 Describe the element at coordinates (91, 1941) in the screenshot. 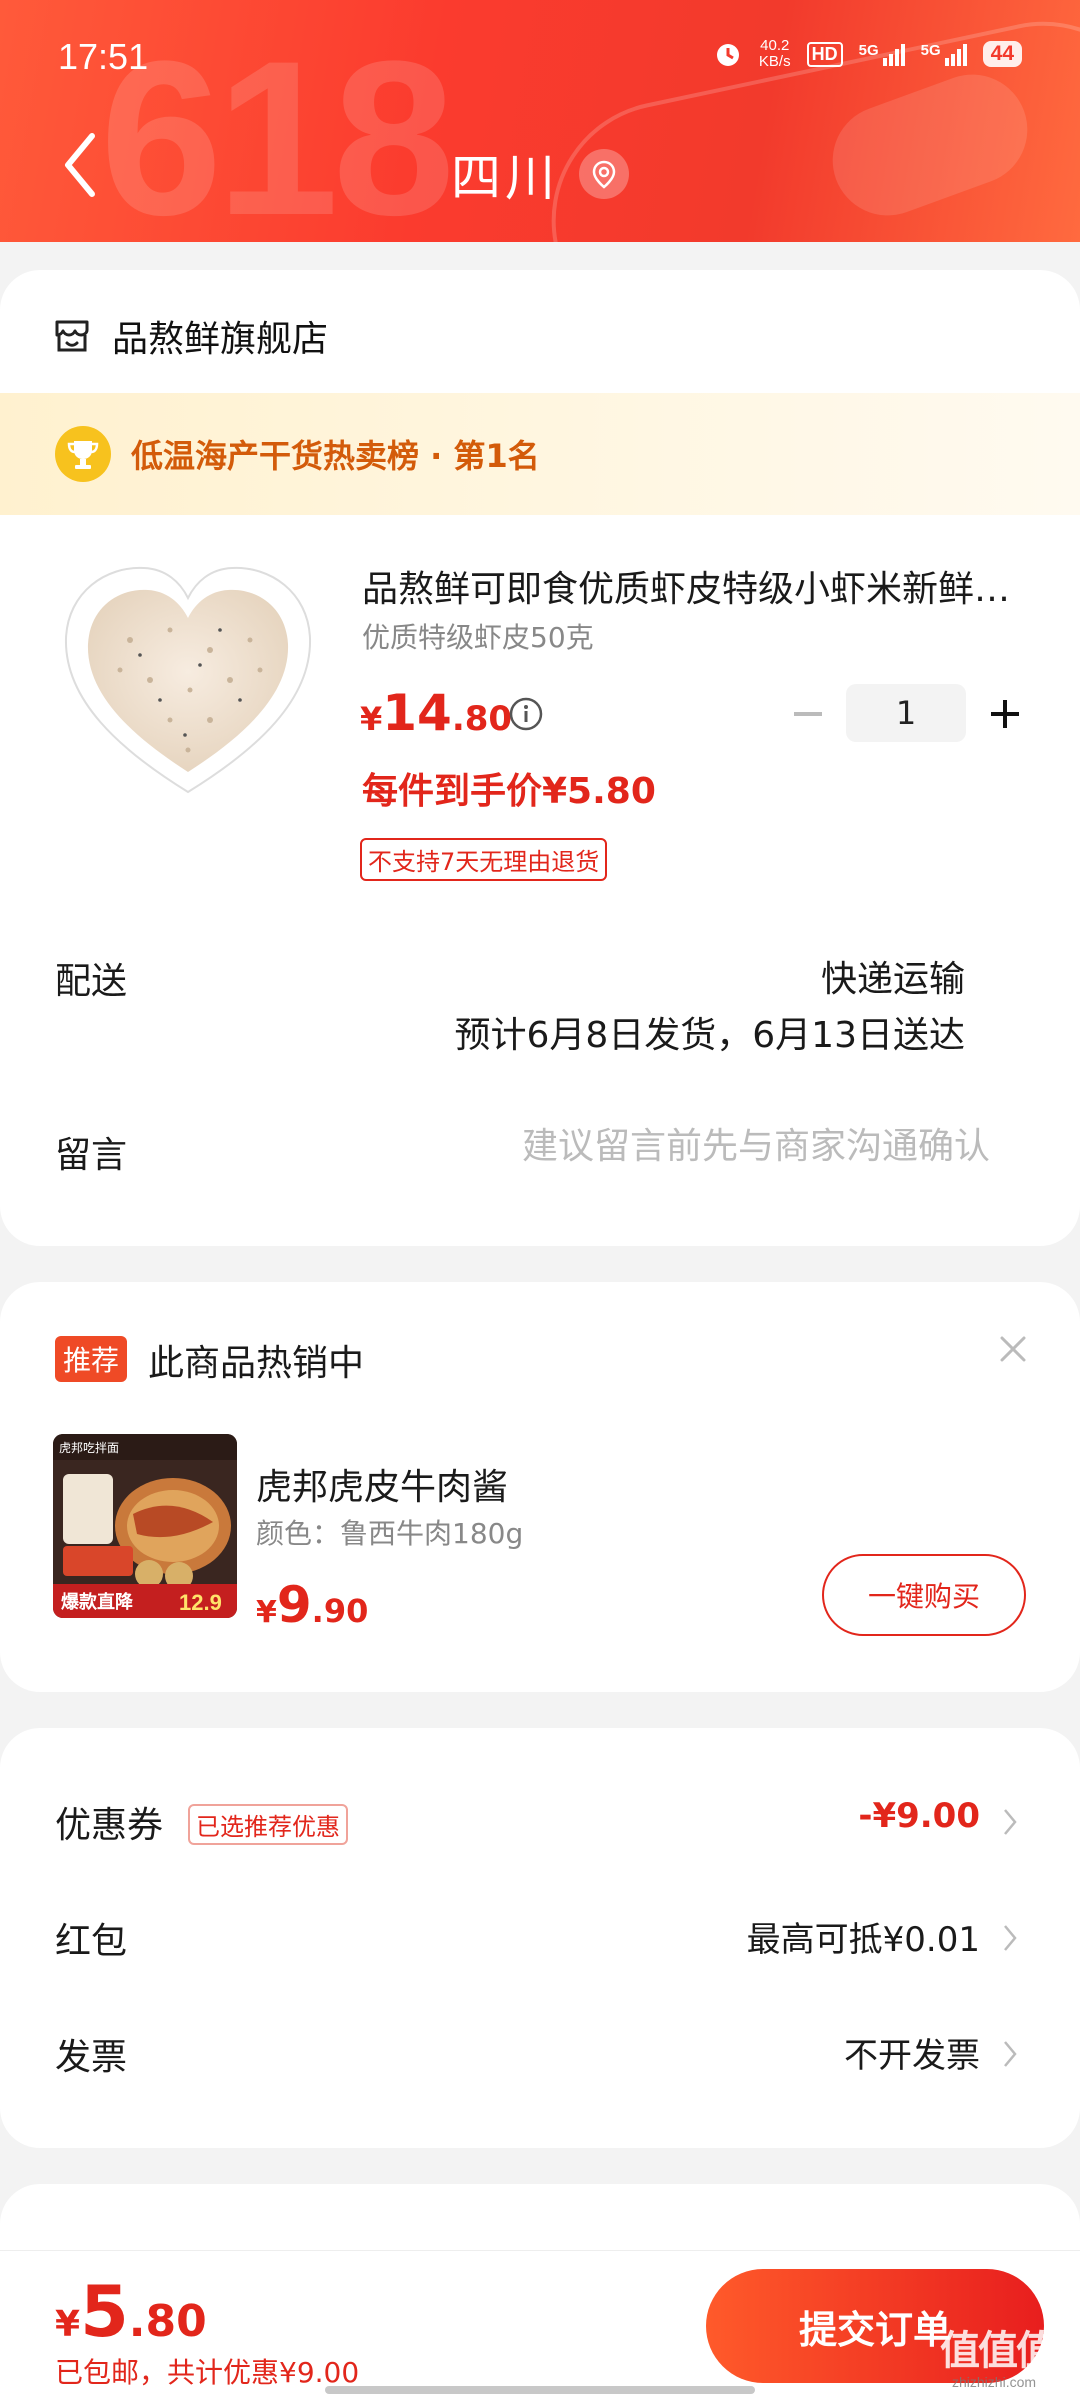

I see `redpack-label: 红包` at that location.